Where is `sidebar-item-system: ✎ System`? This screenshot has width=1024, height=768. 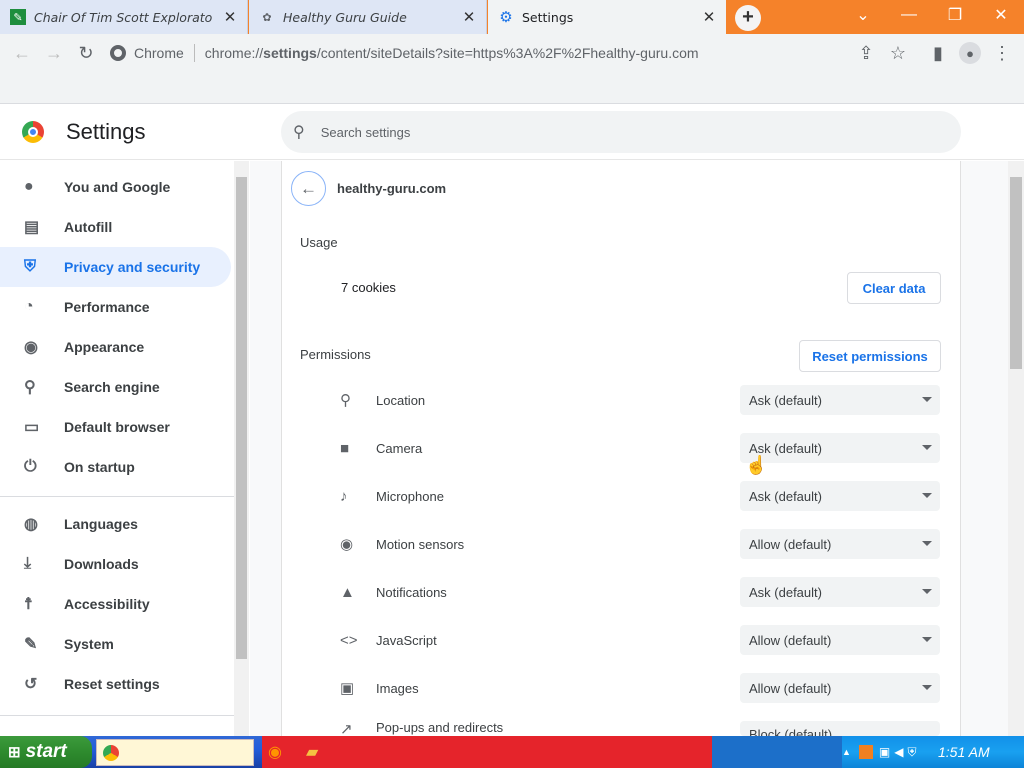 sidebar-item-system: ✎ System is located at coordinates (115, 644).